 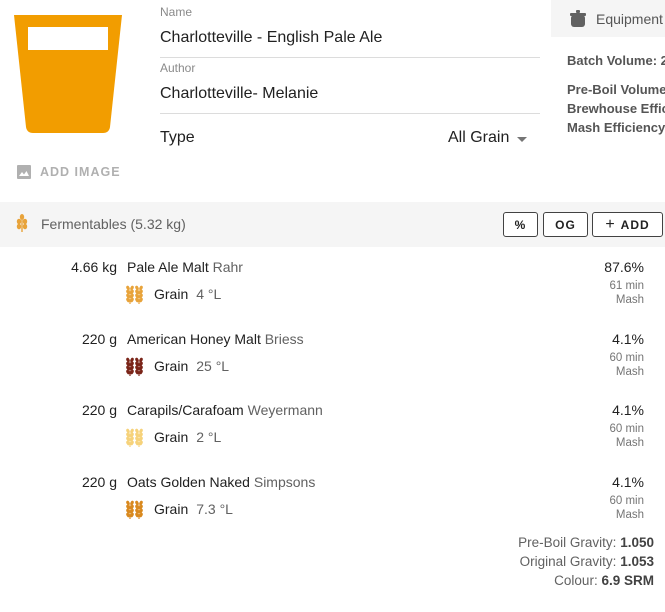 What do you see at coordinates (188, 482) in the screenshot?
I see `fermentable-name-text: Oats Golden Naked` at bounding box center [188, 482].